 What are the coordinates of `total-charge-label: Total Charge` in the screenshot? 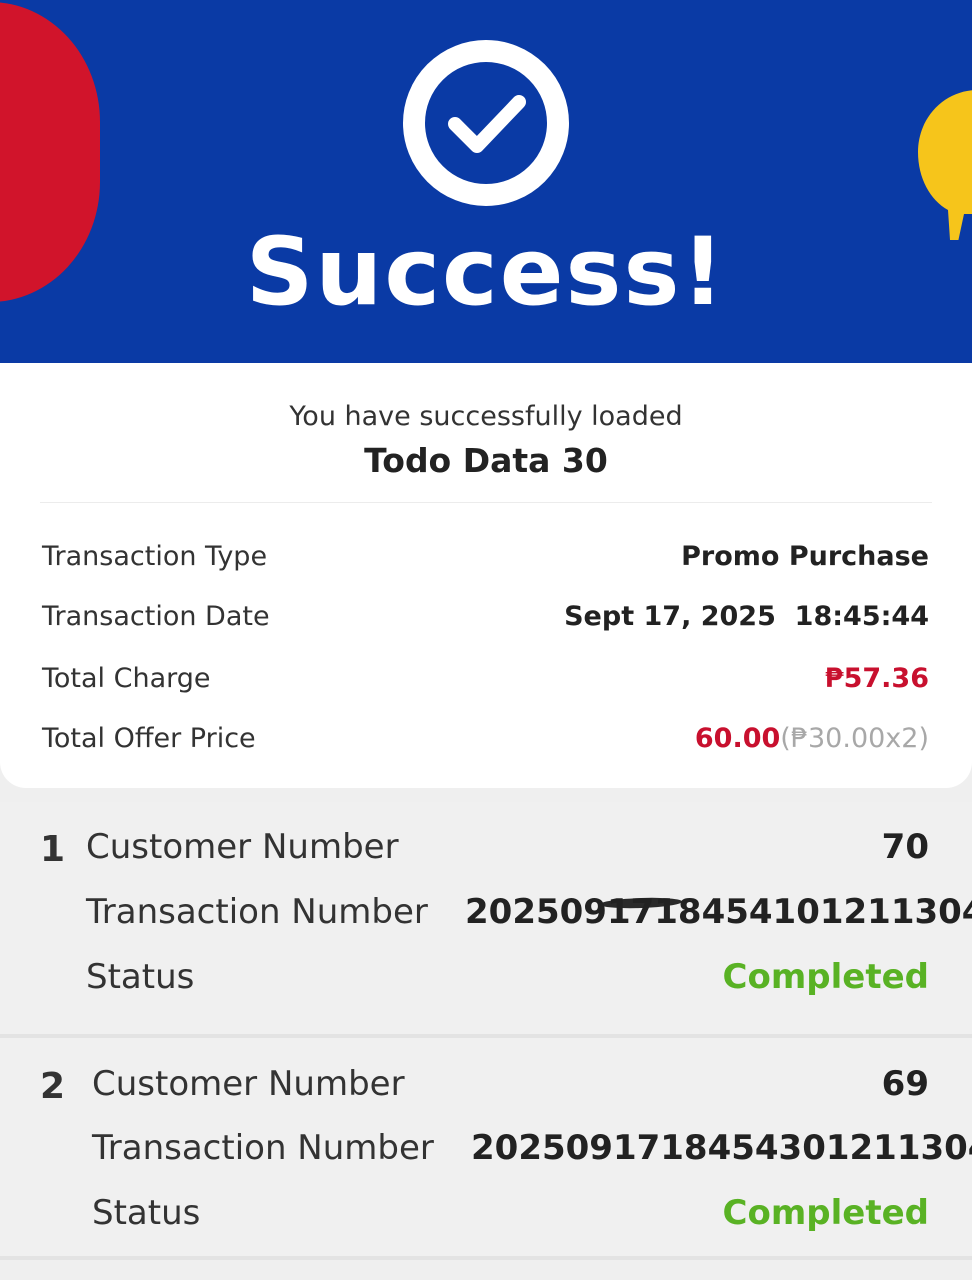 It's located at (126, 678).